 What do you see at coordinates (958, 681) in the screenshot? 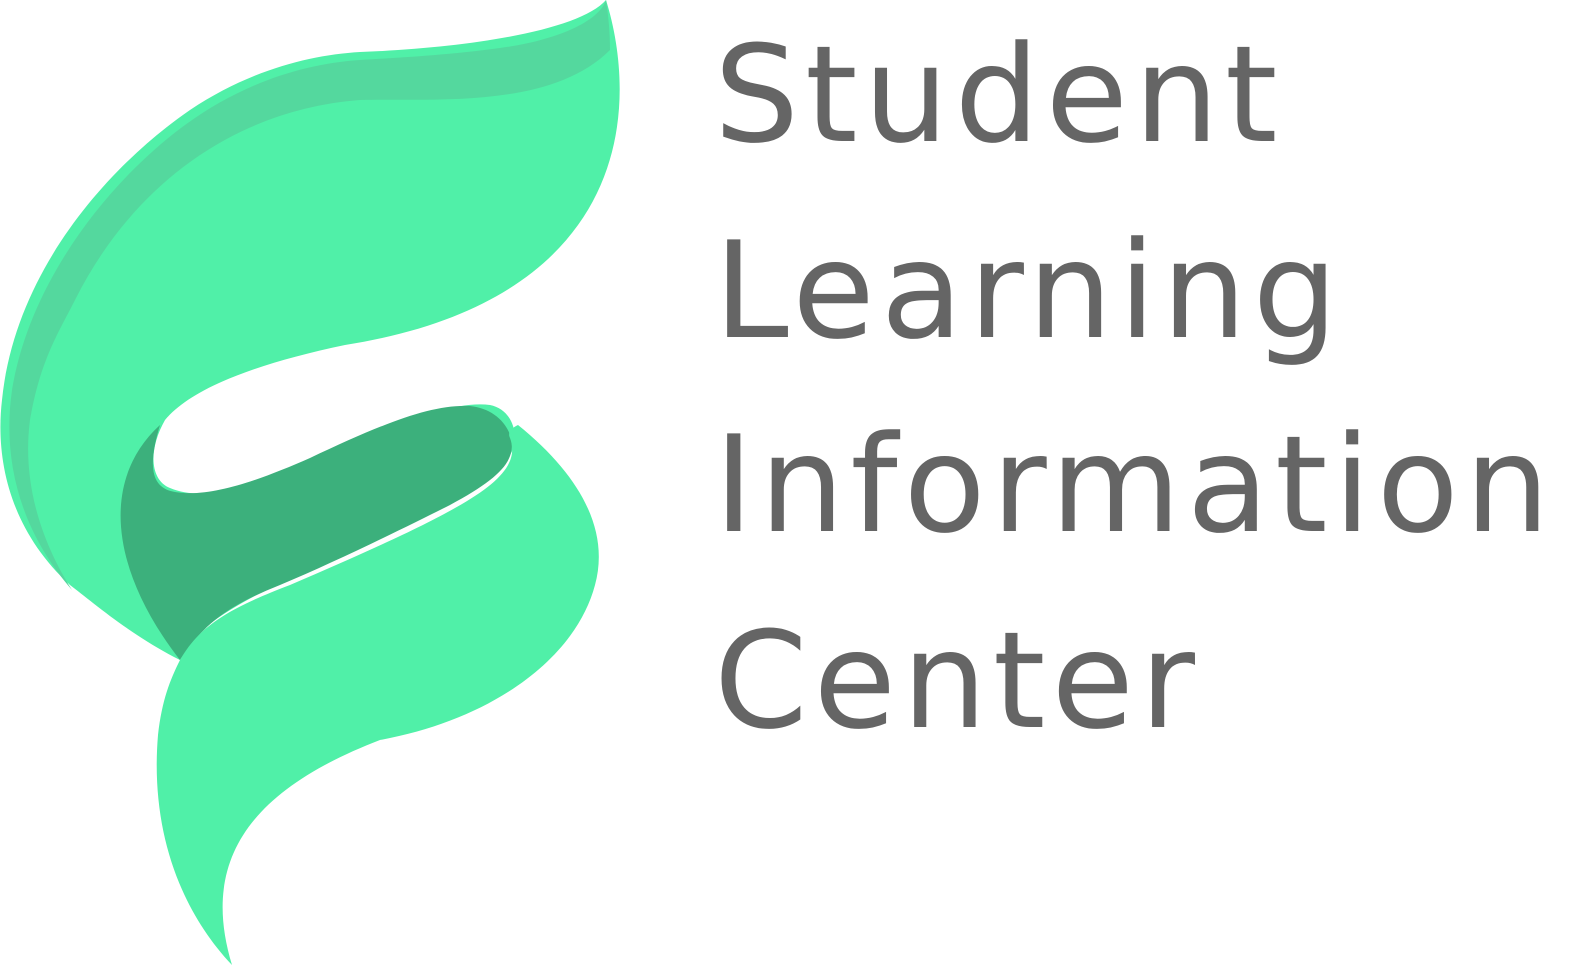
I see `wordmark-line-center: Center` at bounding box center [958, 681].